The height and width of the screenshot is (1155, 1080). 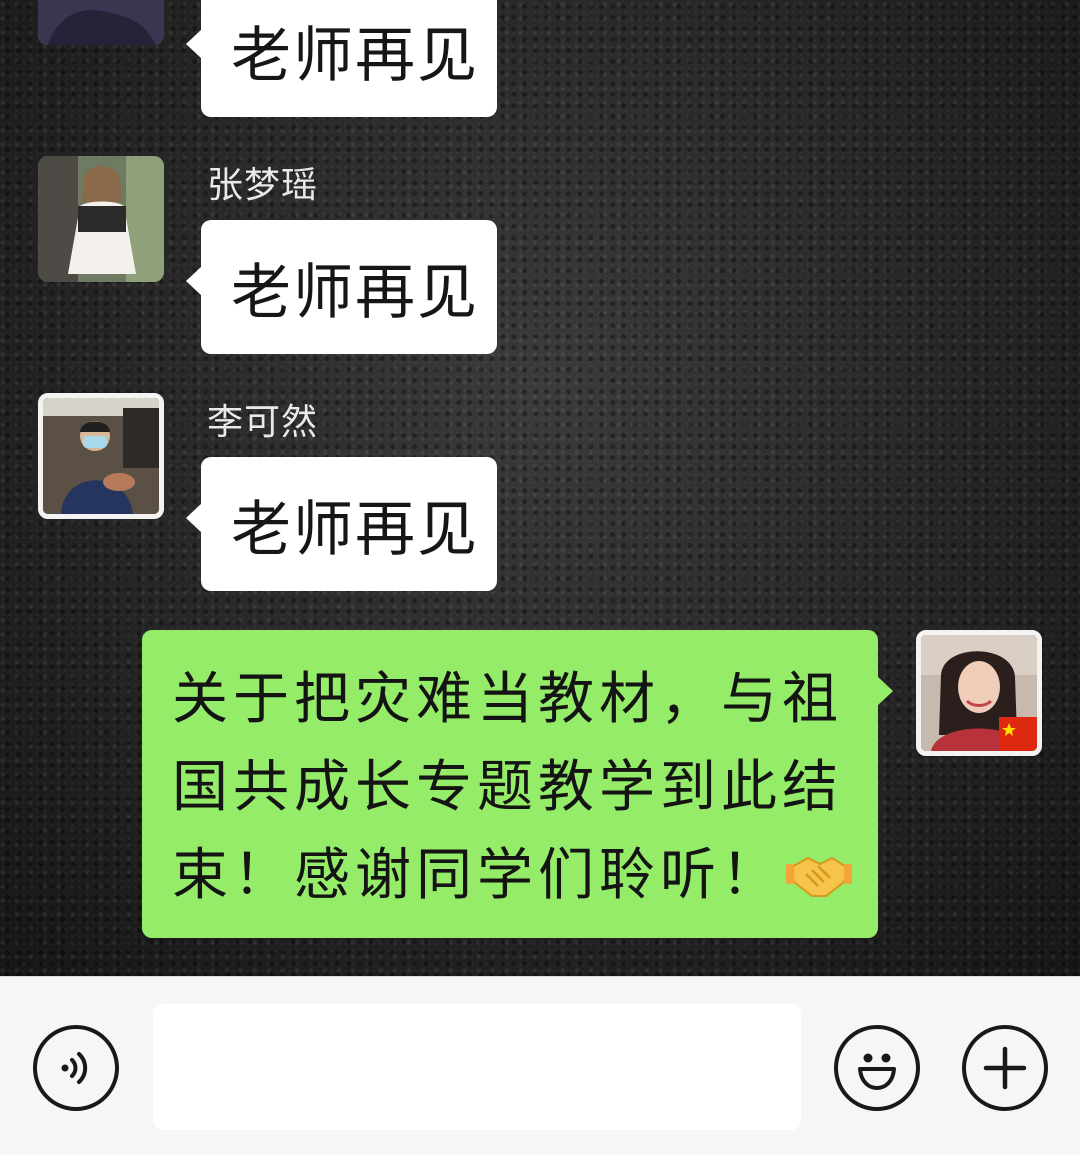 I want to click on message-line: 束！感谢同学们聆听！, so click(x=477, y=875).